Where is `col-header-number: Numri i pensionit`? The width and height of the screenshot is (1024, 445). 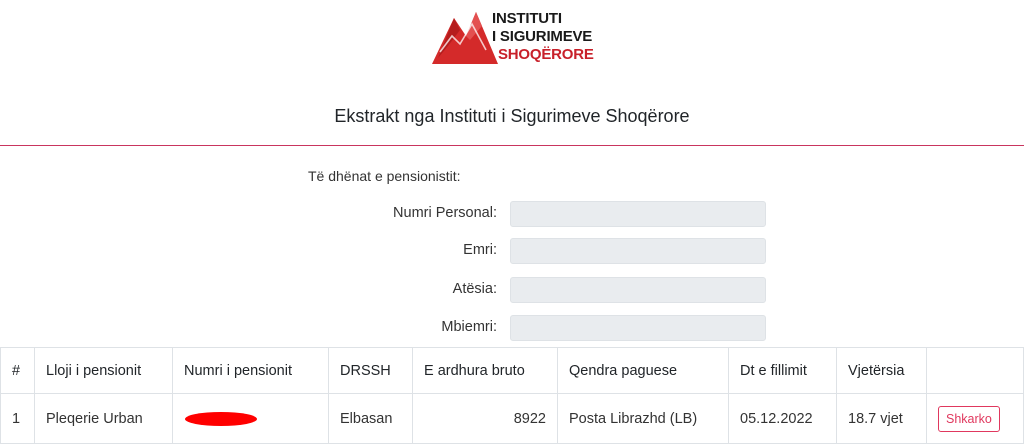
col-header-number: Numri i pensionit is located at coordinates (250, 370).